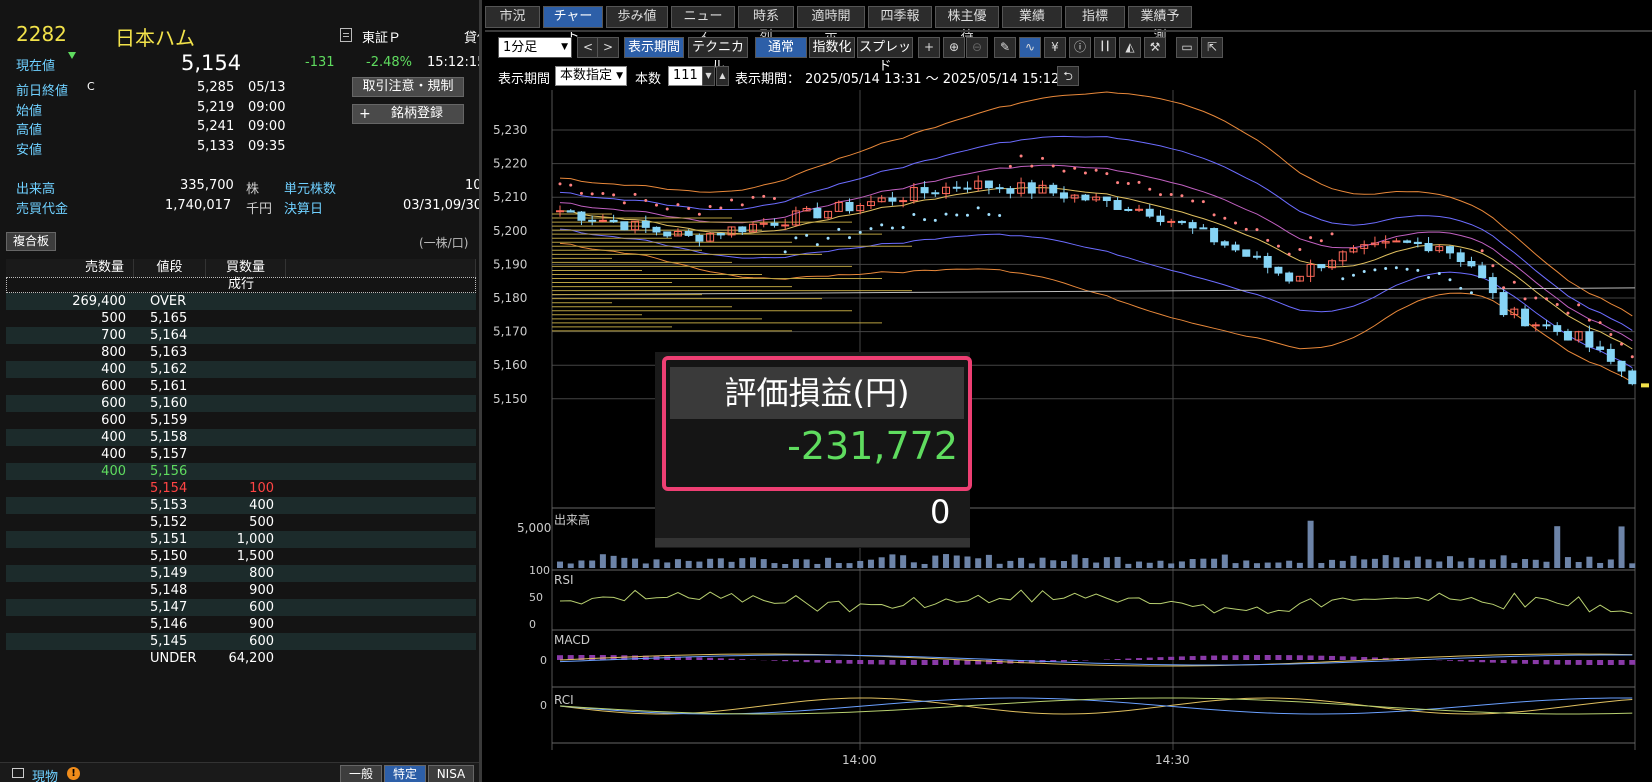  I want to click on tab-2: 歩み値, so click(637, 17).